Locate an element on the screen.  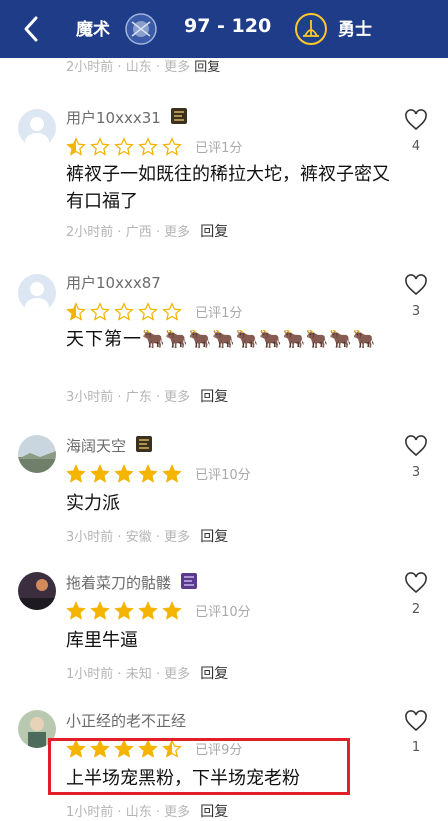
like-count: 2 is located at coordinates (416, 609).